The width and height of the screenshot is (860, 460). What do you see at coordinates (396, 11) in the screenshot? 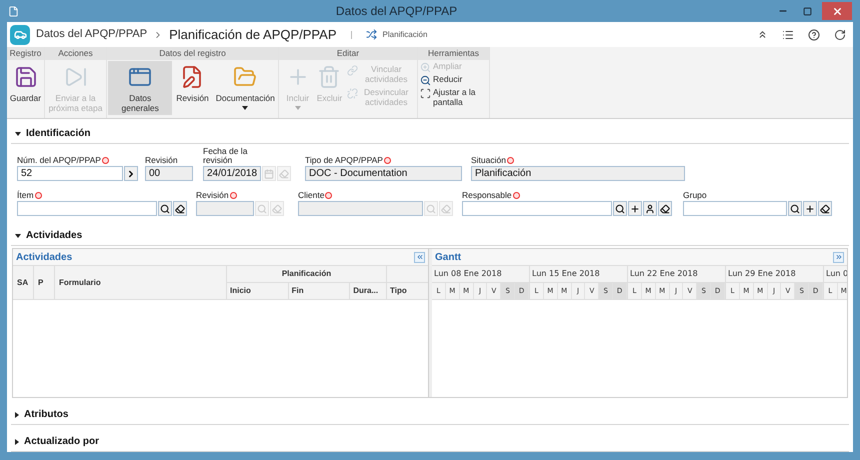
I see `window-title: Datos del APQP/PPAP` at bounding box center [396, 11].